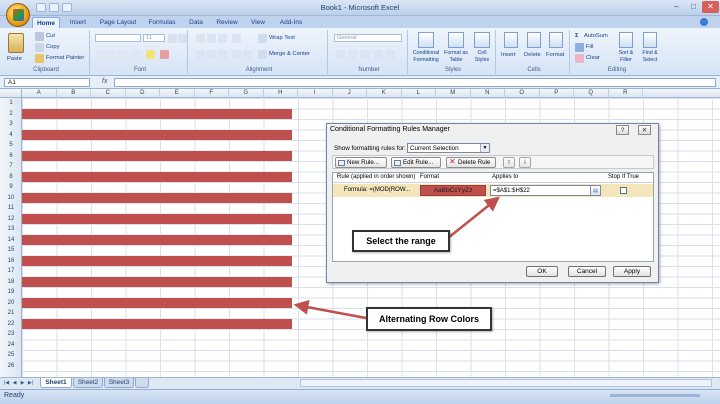 The height and width of the screenshot is (404, 720). Describe the element at coordinates (211, 54) in the screenshot. I see `align-center-icon` at that location.